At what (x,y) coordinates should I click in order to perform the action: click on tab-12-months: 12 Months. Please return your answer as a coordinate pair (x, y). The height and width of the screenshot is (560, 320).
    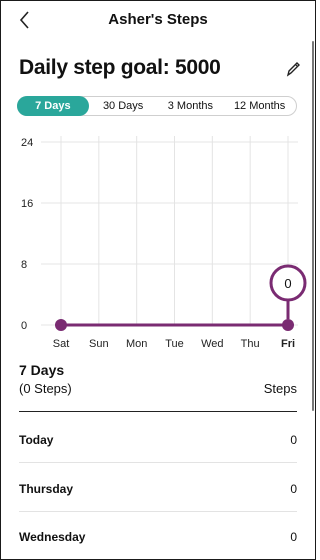
    Looking at the image, I should click on (259, 106).